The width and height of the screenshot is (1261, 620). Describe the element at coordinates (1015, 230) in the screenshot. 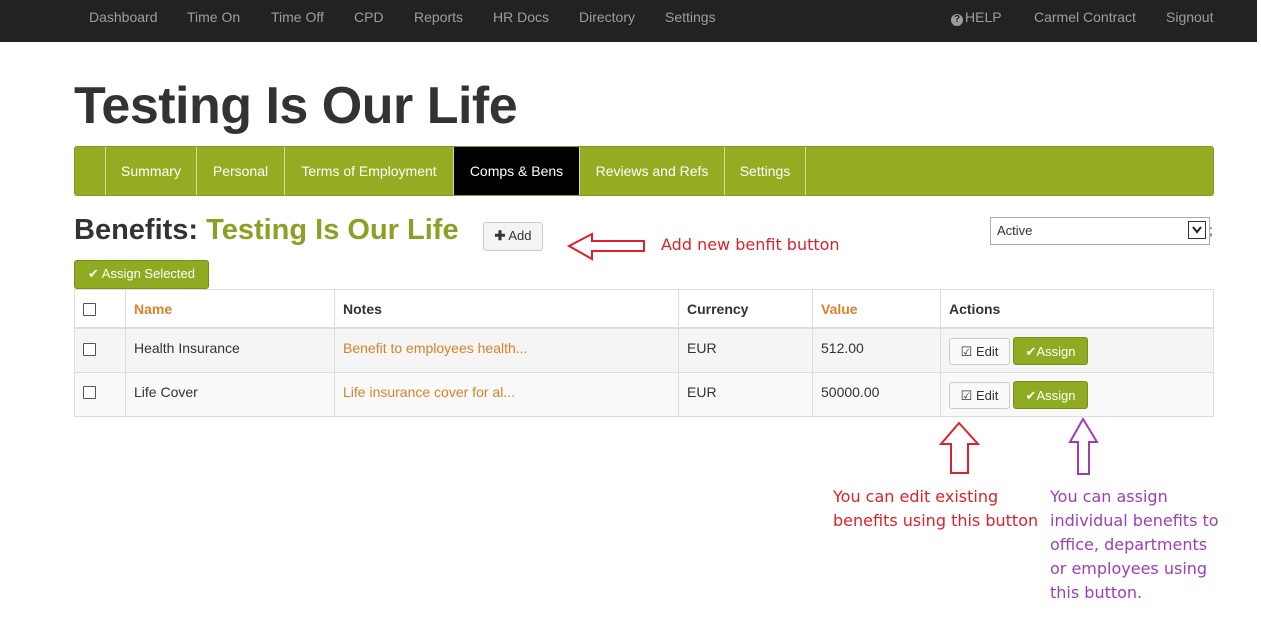

I see `status-filter-value: Active` at that location.